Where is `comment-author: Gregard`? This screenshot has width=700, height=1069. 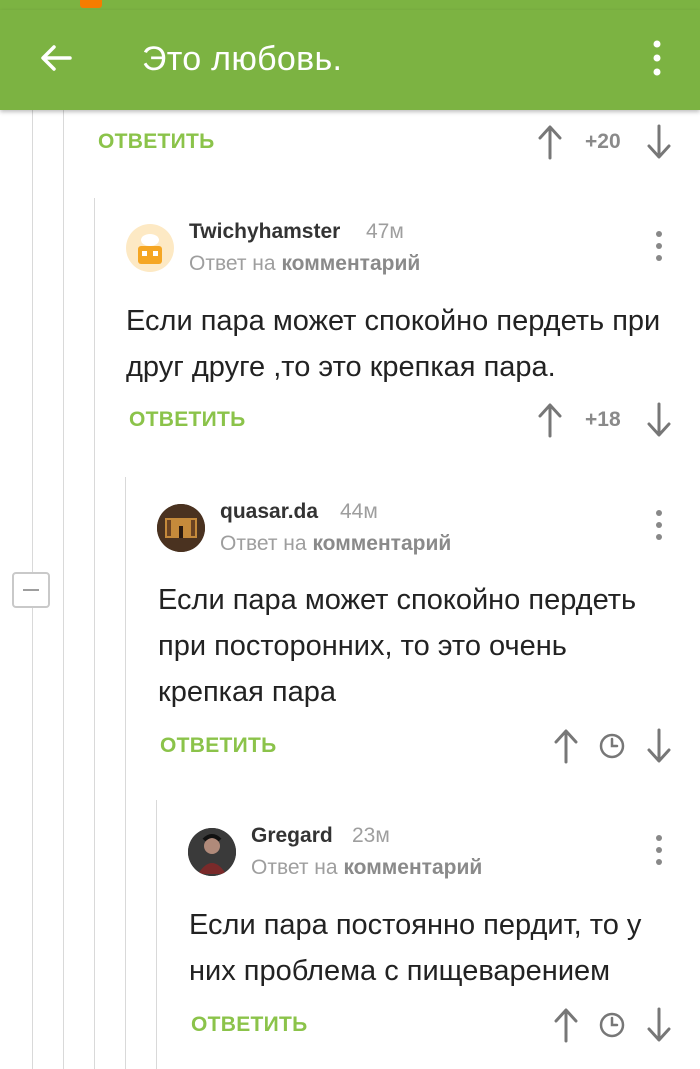 comment-author: Gregard is located at coordinates (292, 836).